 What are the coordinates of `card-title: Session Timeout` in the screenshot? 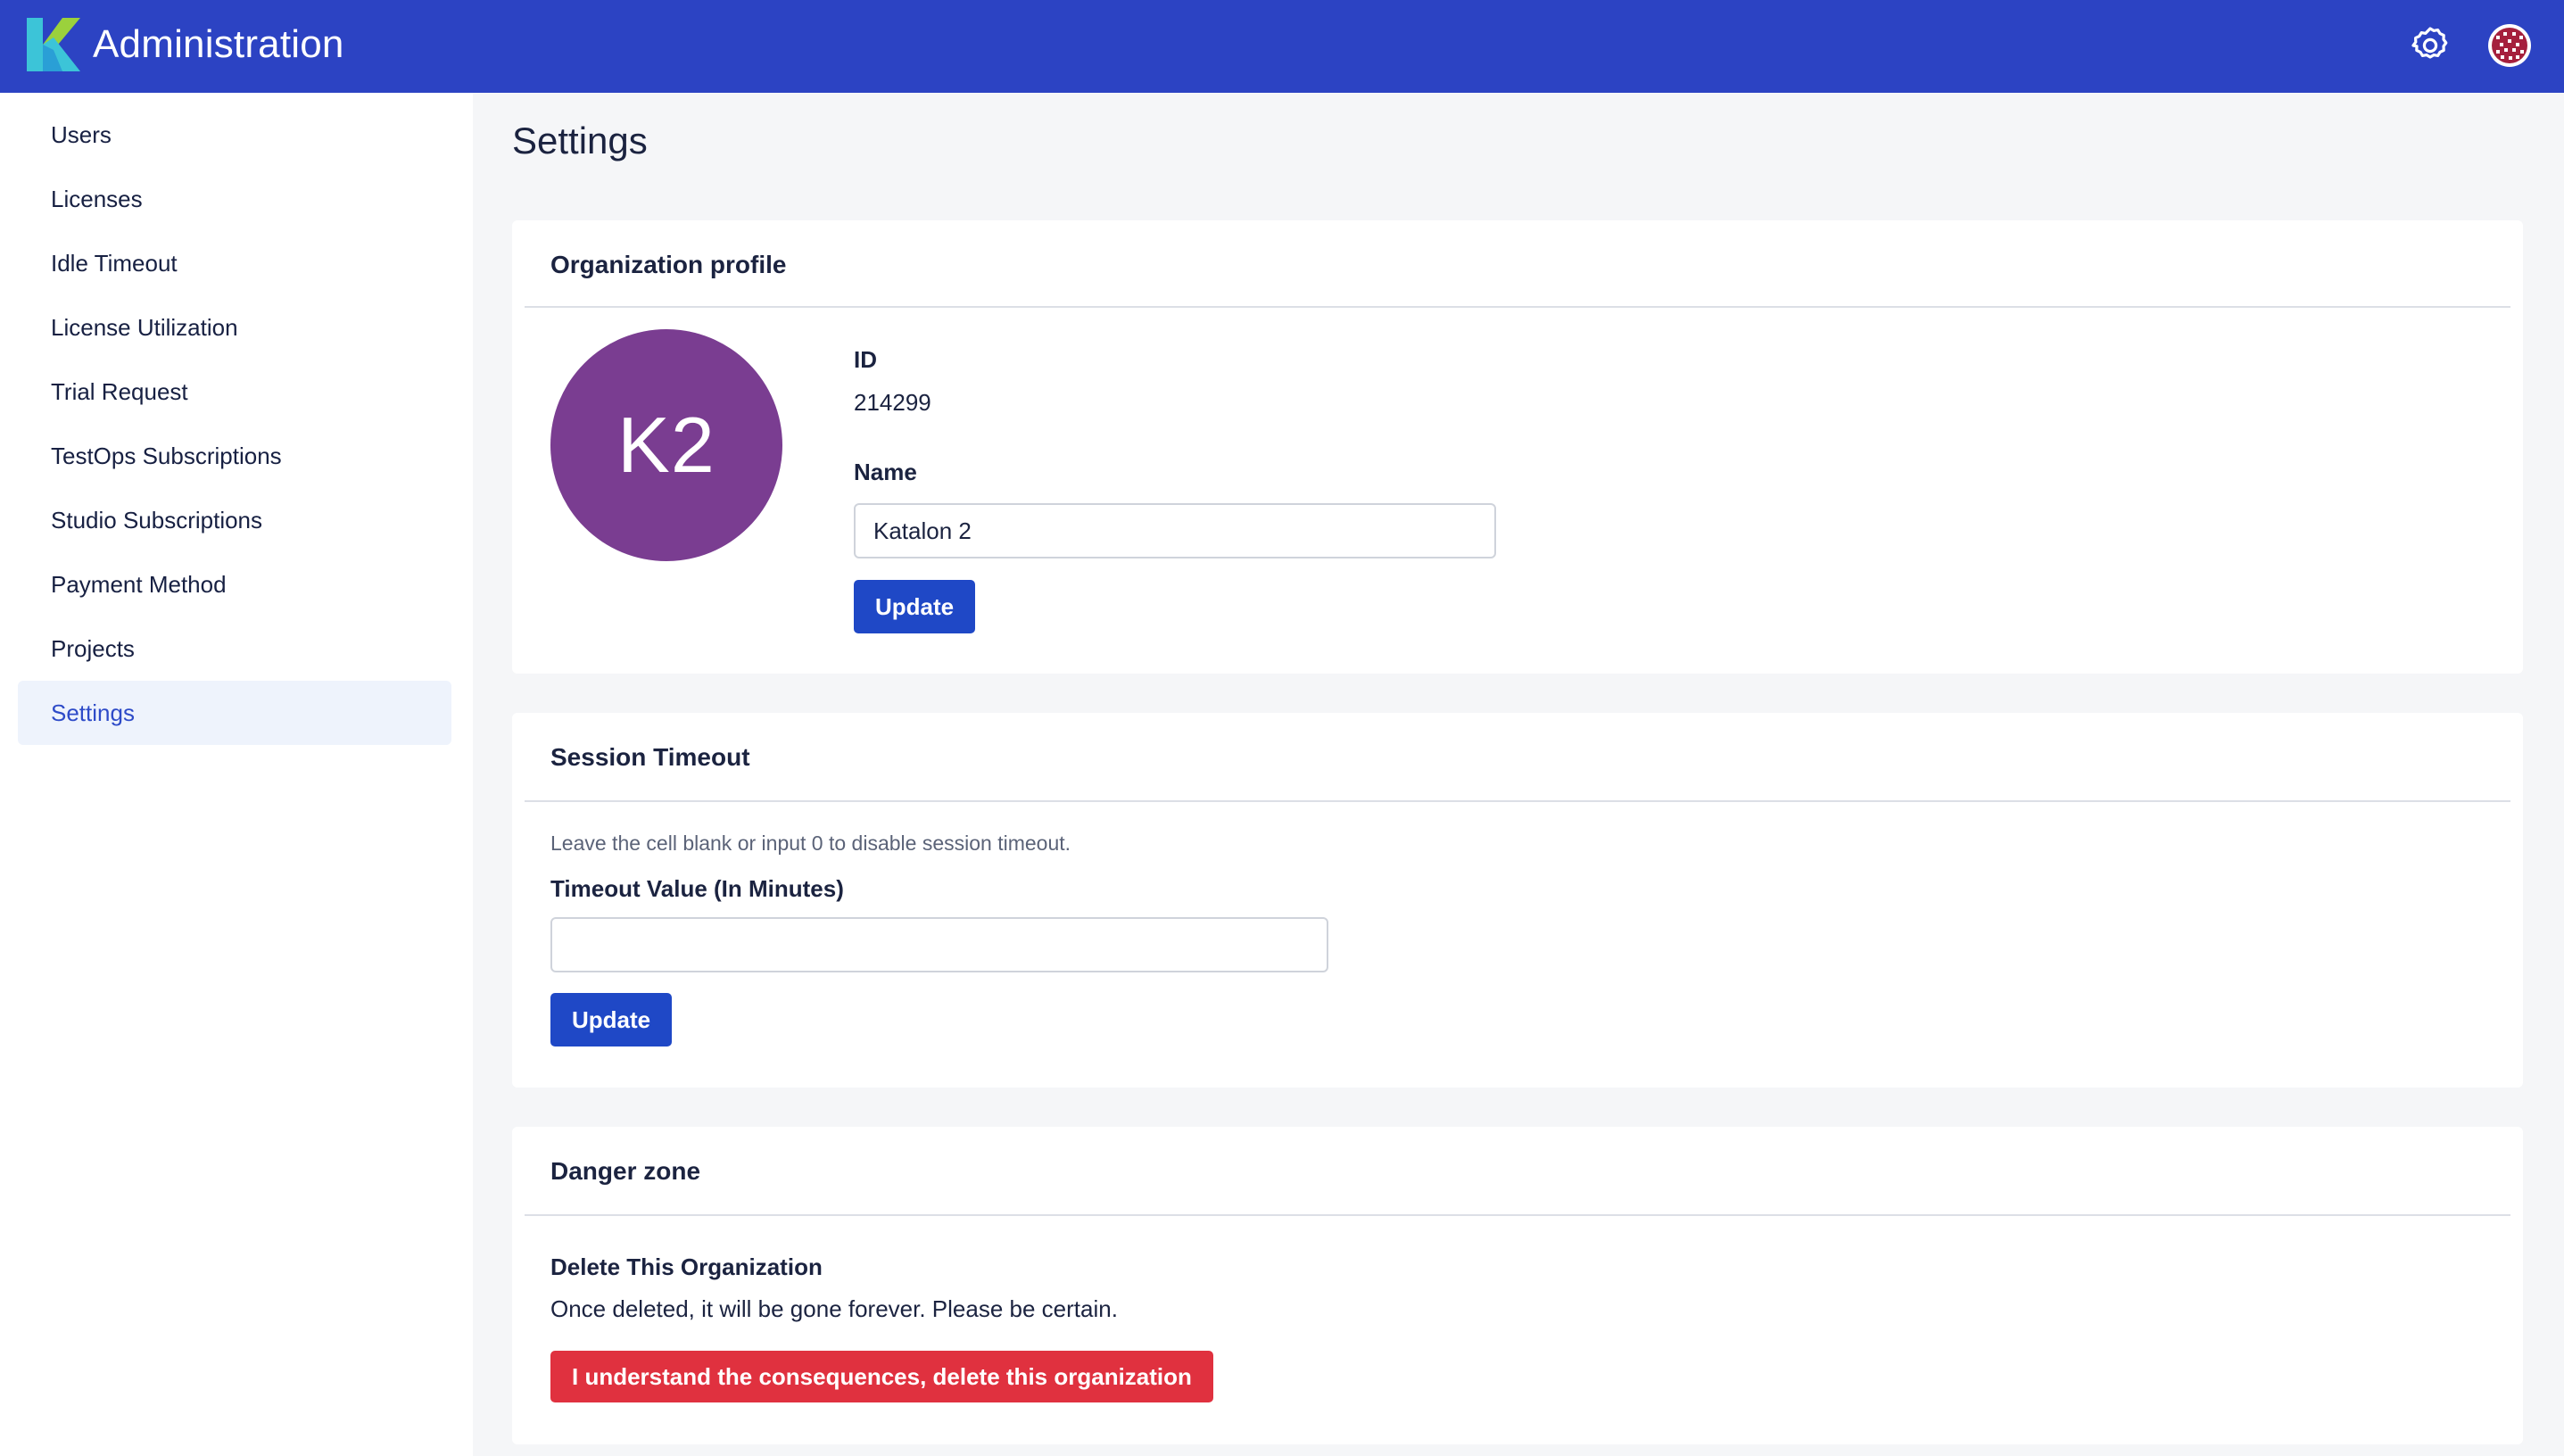 It's located at (650, 757).